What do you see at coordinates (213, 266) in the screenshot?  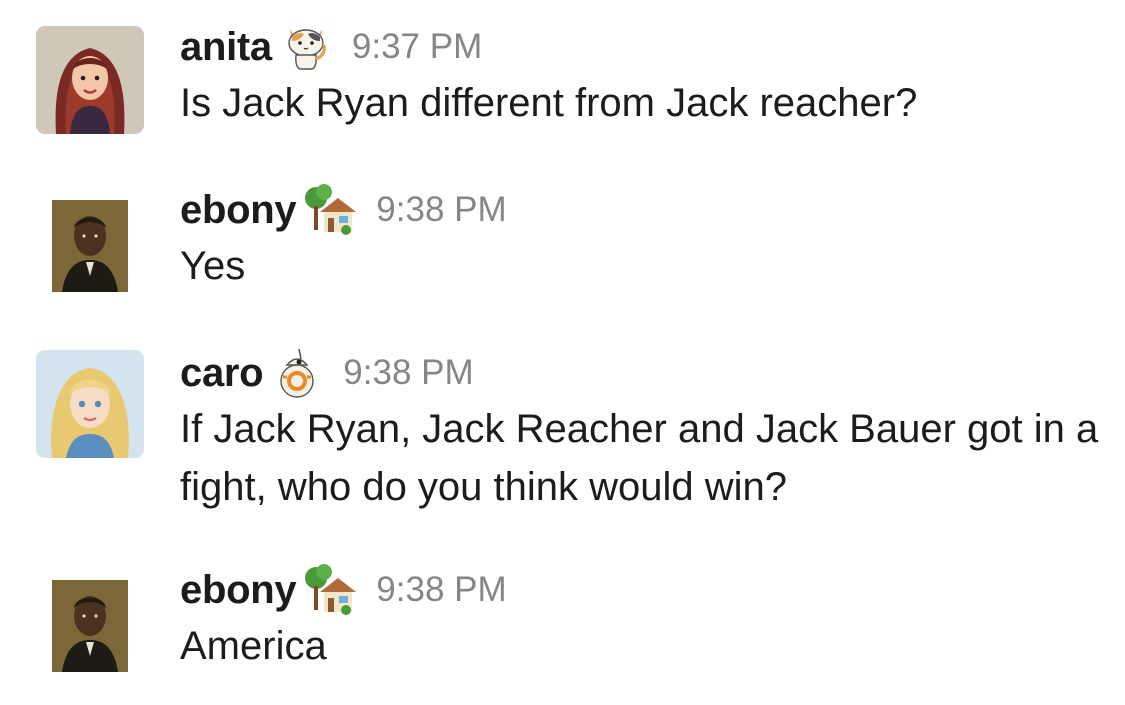 I see `message-text: Yes` at bounding box center [213, 266].